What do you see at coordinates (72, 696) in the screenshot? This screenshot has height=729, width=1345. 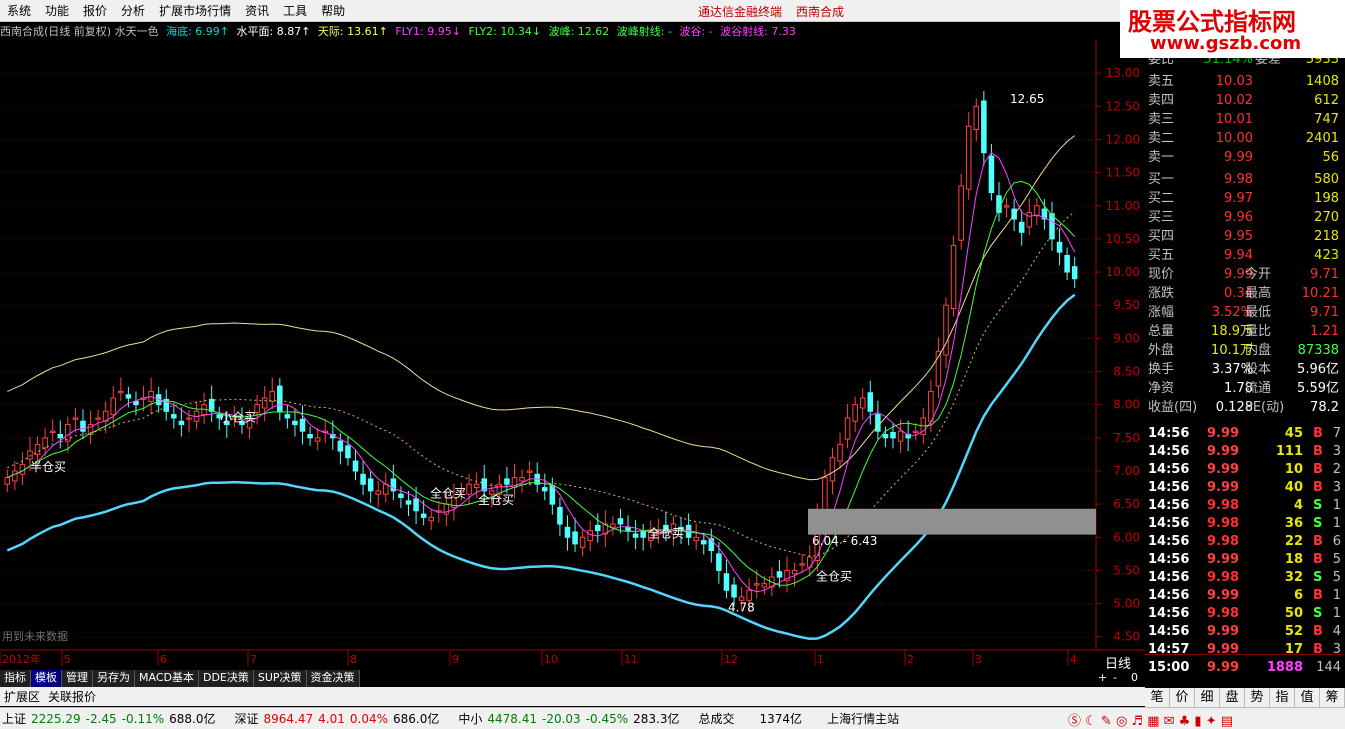 I see `related-quote-tab: 关联报价` at bounding box center [72, 696].